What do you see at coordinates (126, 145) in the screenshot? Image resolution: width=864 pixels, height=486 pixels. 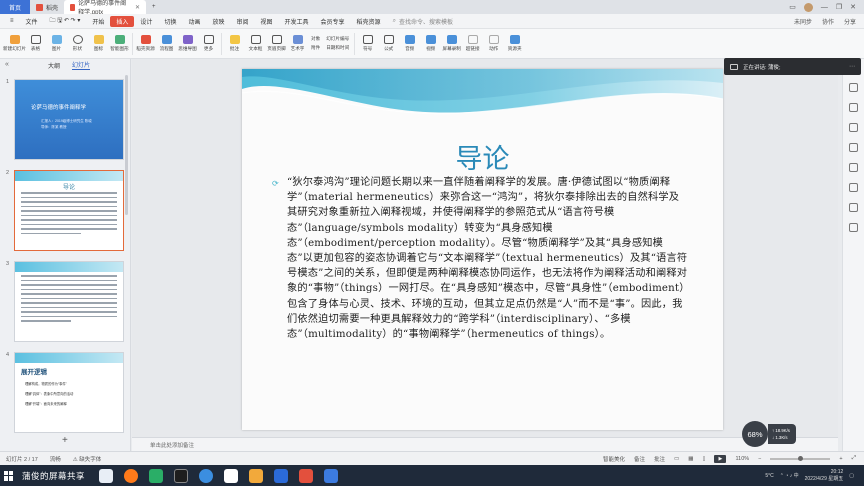 I see `panel-scrollbar` at bounding box center [126, 145].